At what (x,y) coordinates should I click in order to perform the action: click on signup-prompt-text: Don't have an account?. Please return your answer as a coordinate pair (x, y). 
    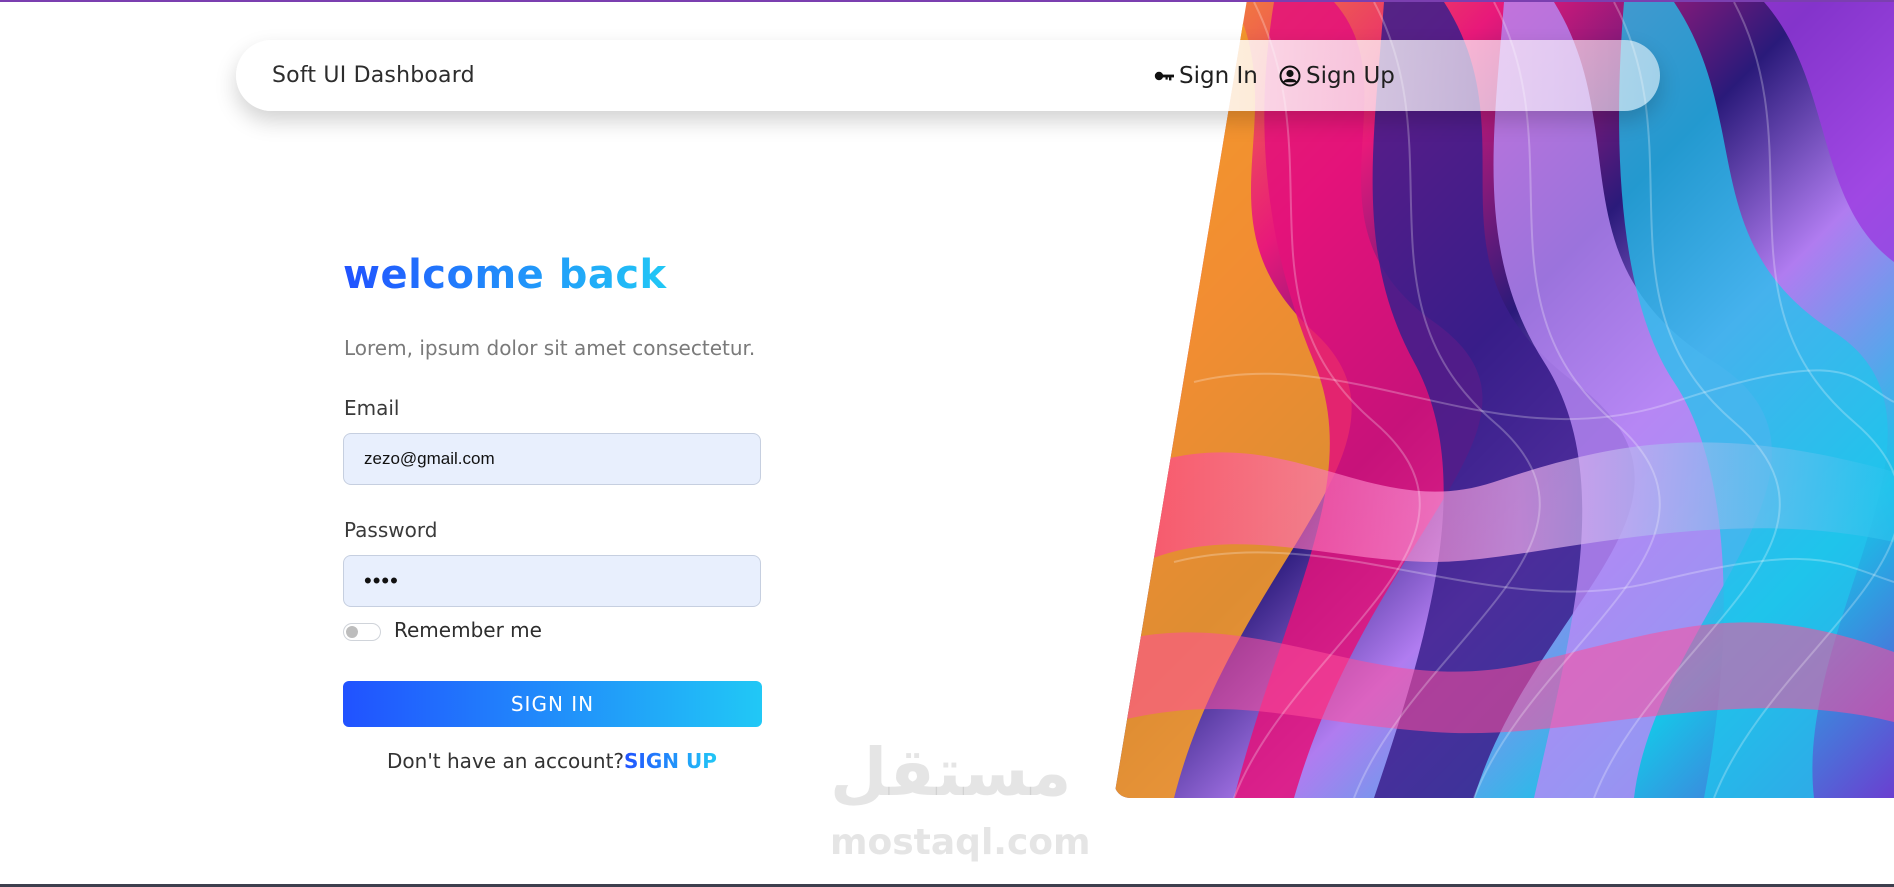
    Looking at the image, I should click on (506, 761).